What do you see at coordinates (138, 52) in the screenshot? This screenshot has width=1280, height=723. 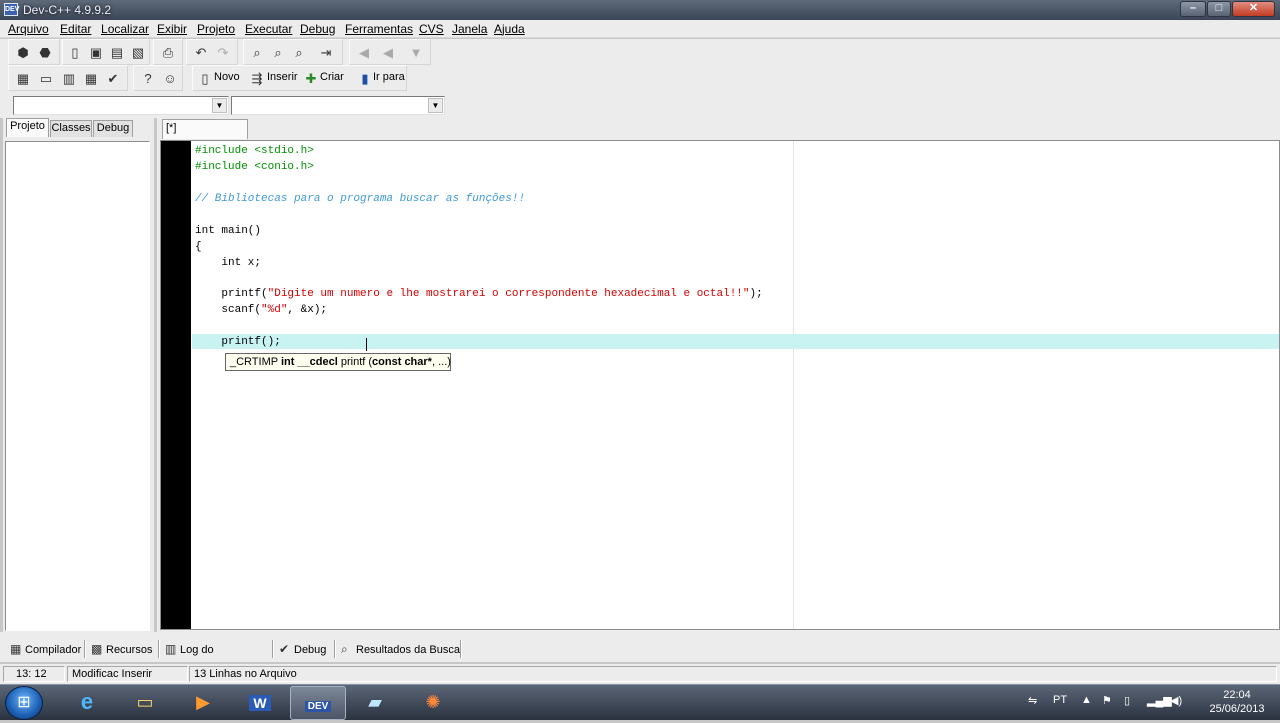 I see `close-file-icon: ▧` at bounding box center [138, 52].